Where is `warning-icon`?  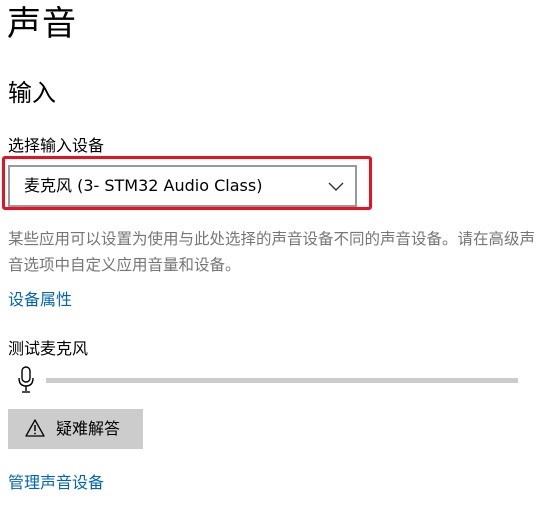
warning-icon is located at coordinates (35, 428).